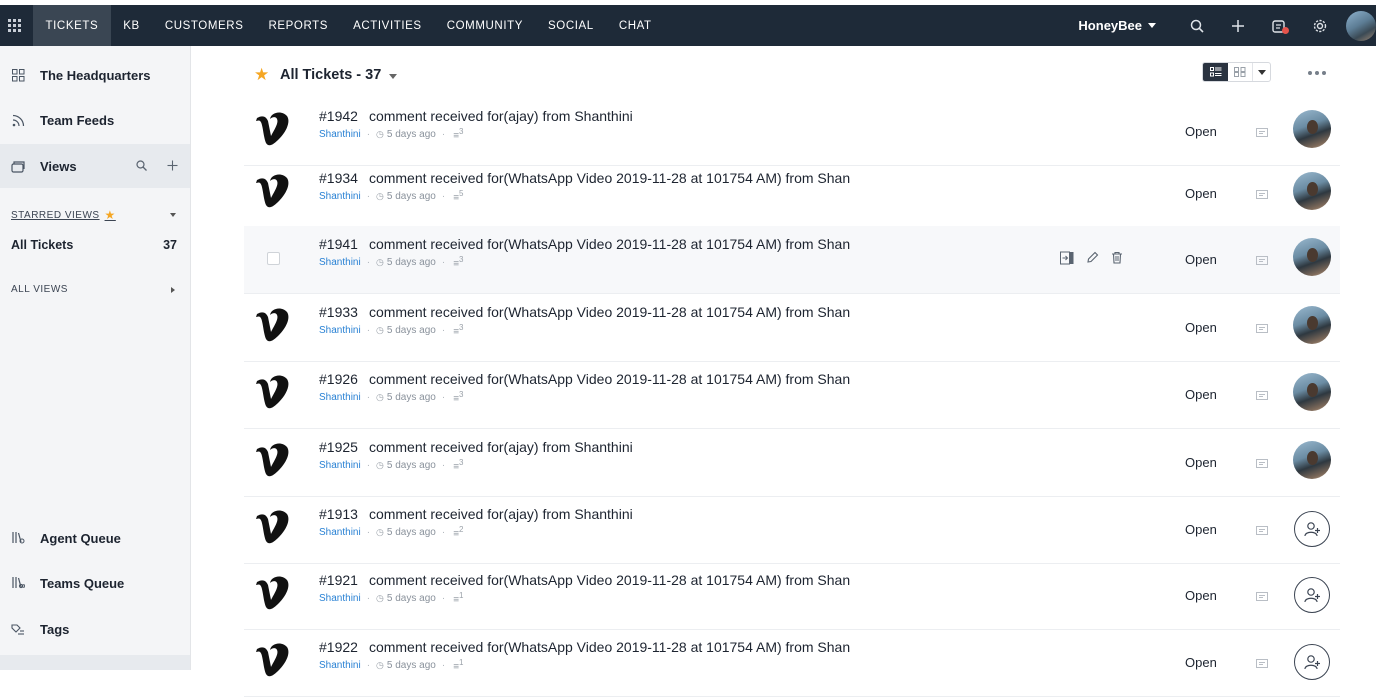 This screenshot has width=1376, height=697. What do you see at coordinates (1215, 72) in the screenshot?
I see `list-view-icon` at bounding box center [1215, 72].